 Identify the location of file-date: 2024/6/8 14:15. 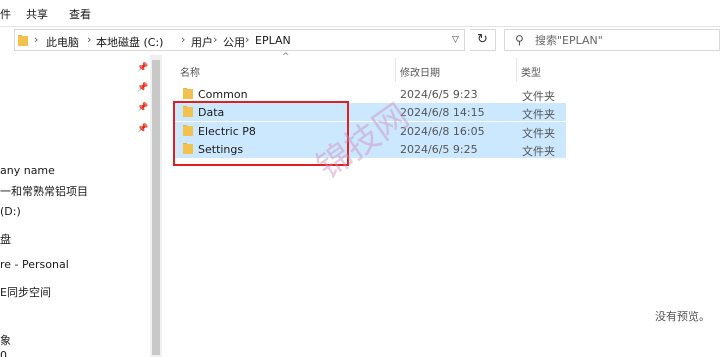
(442, 112).